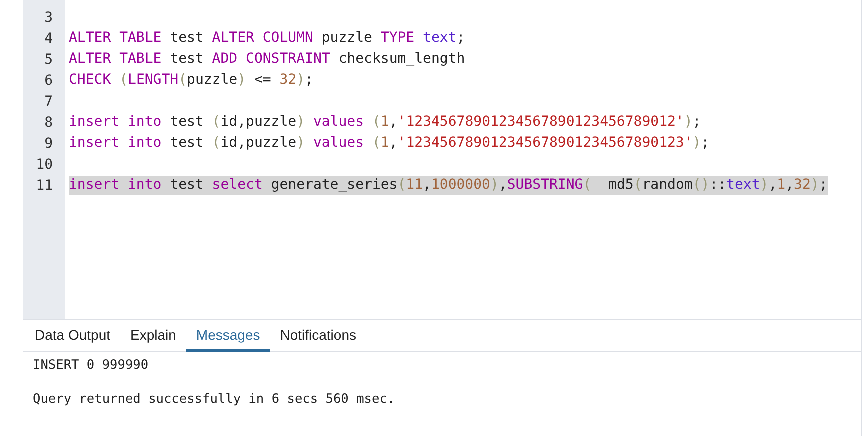 Image resolution: width=862 pixels, height=436 pixels. I want to click on panel-tab: Explain, so click(153, 336).